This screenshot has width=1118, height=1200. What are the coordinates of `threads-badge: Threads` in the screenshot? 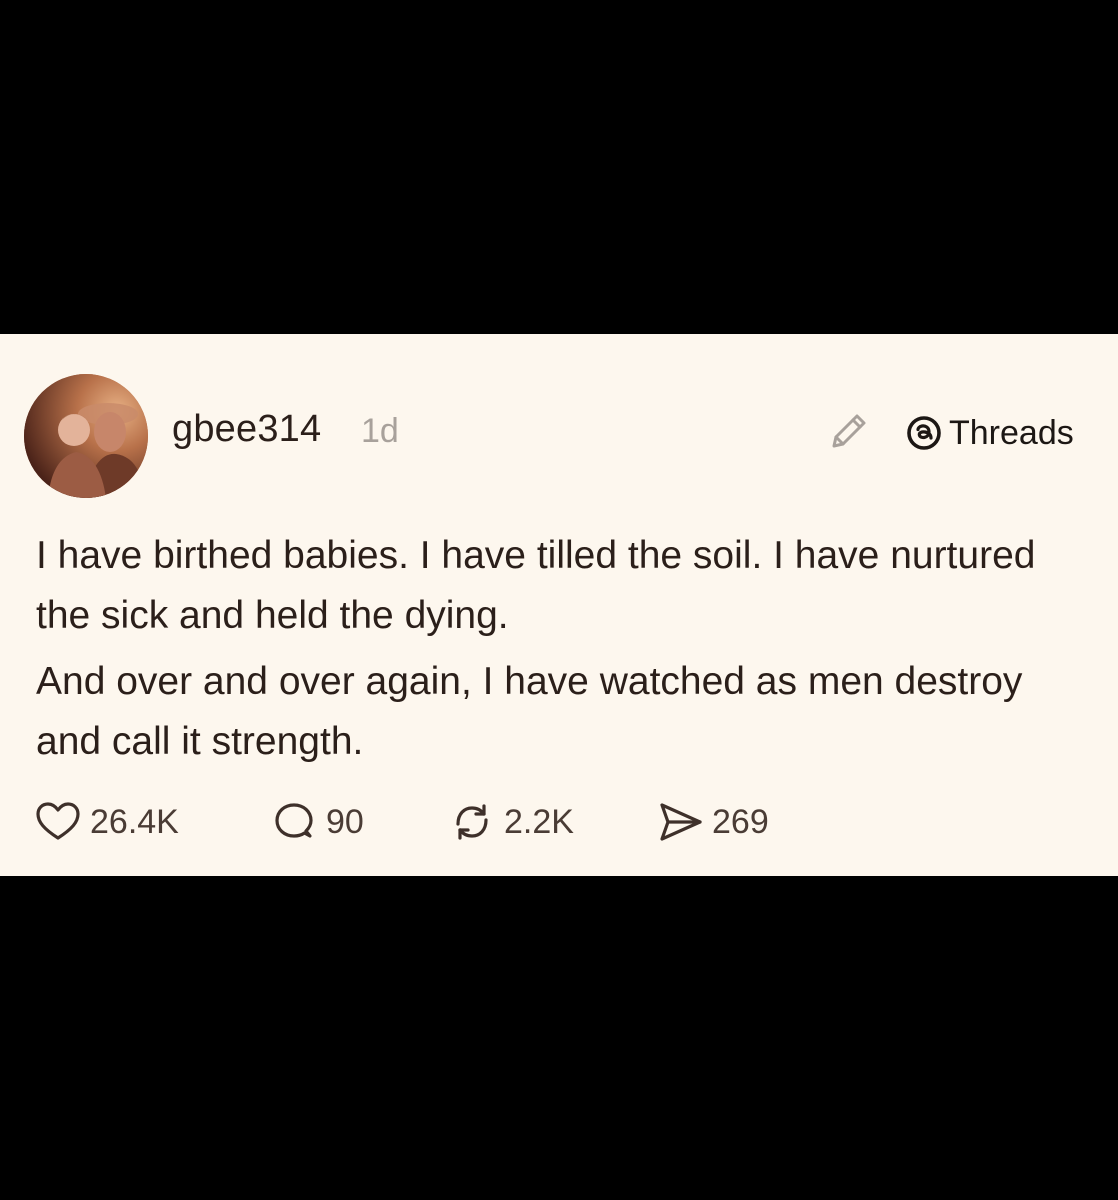 It's located at (989, 433).